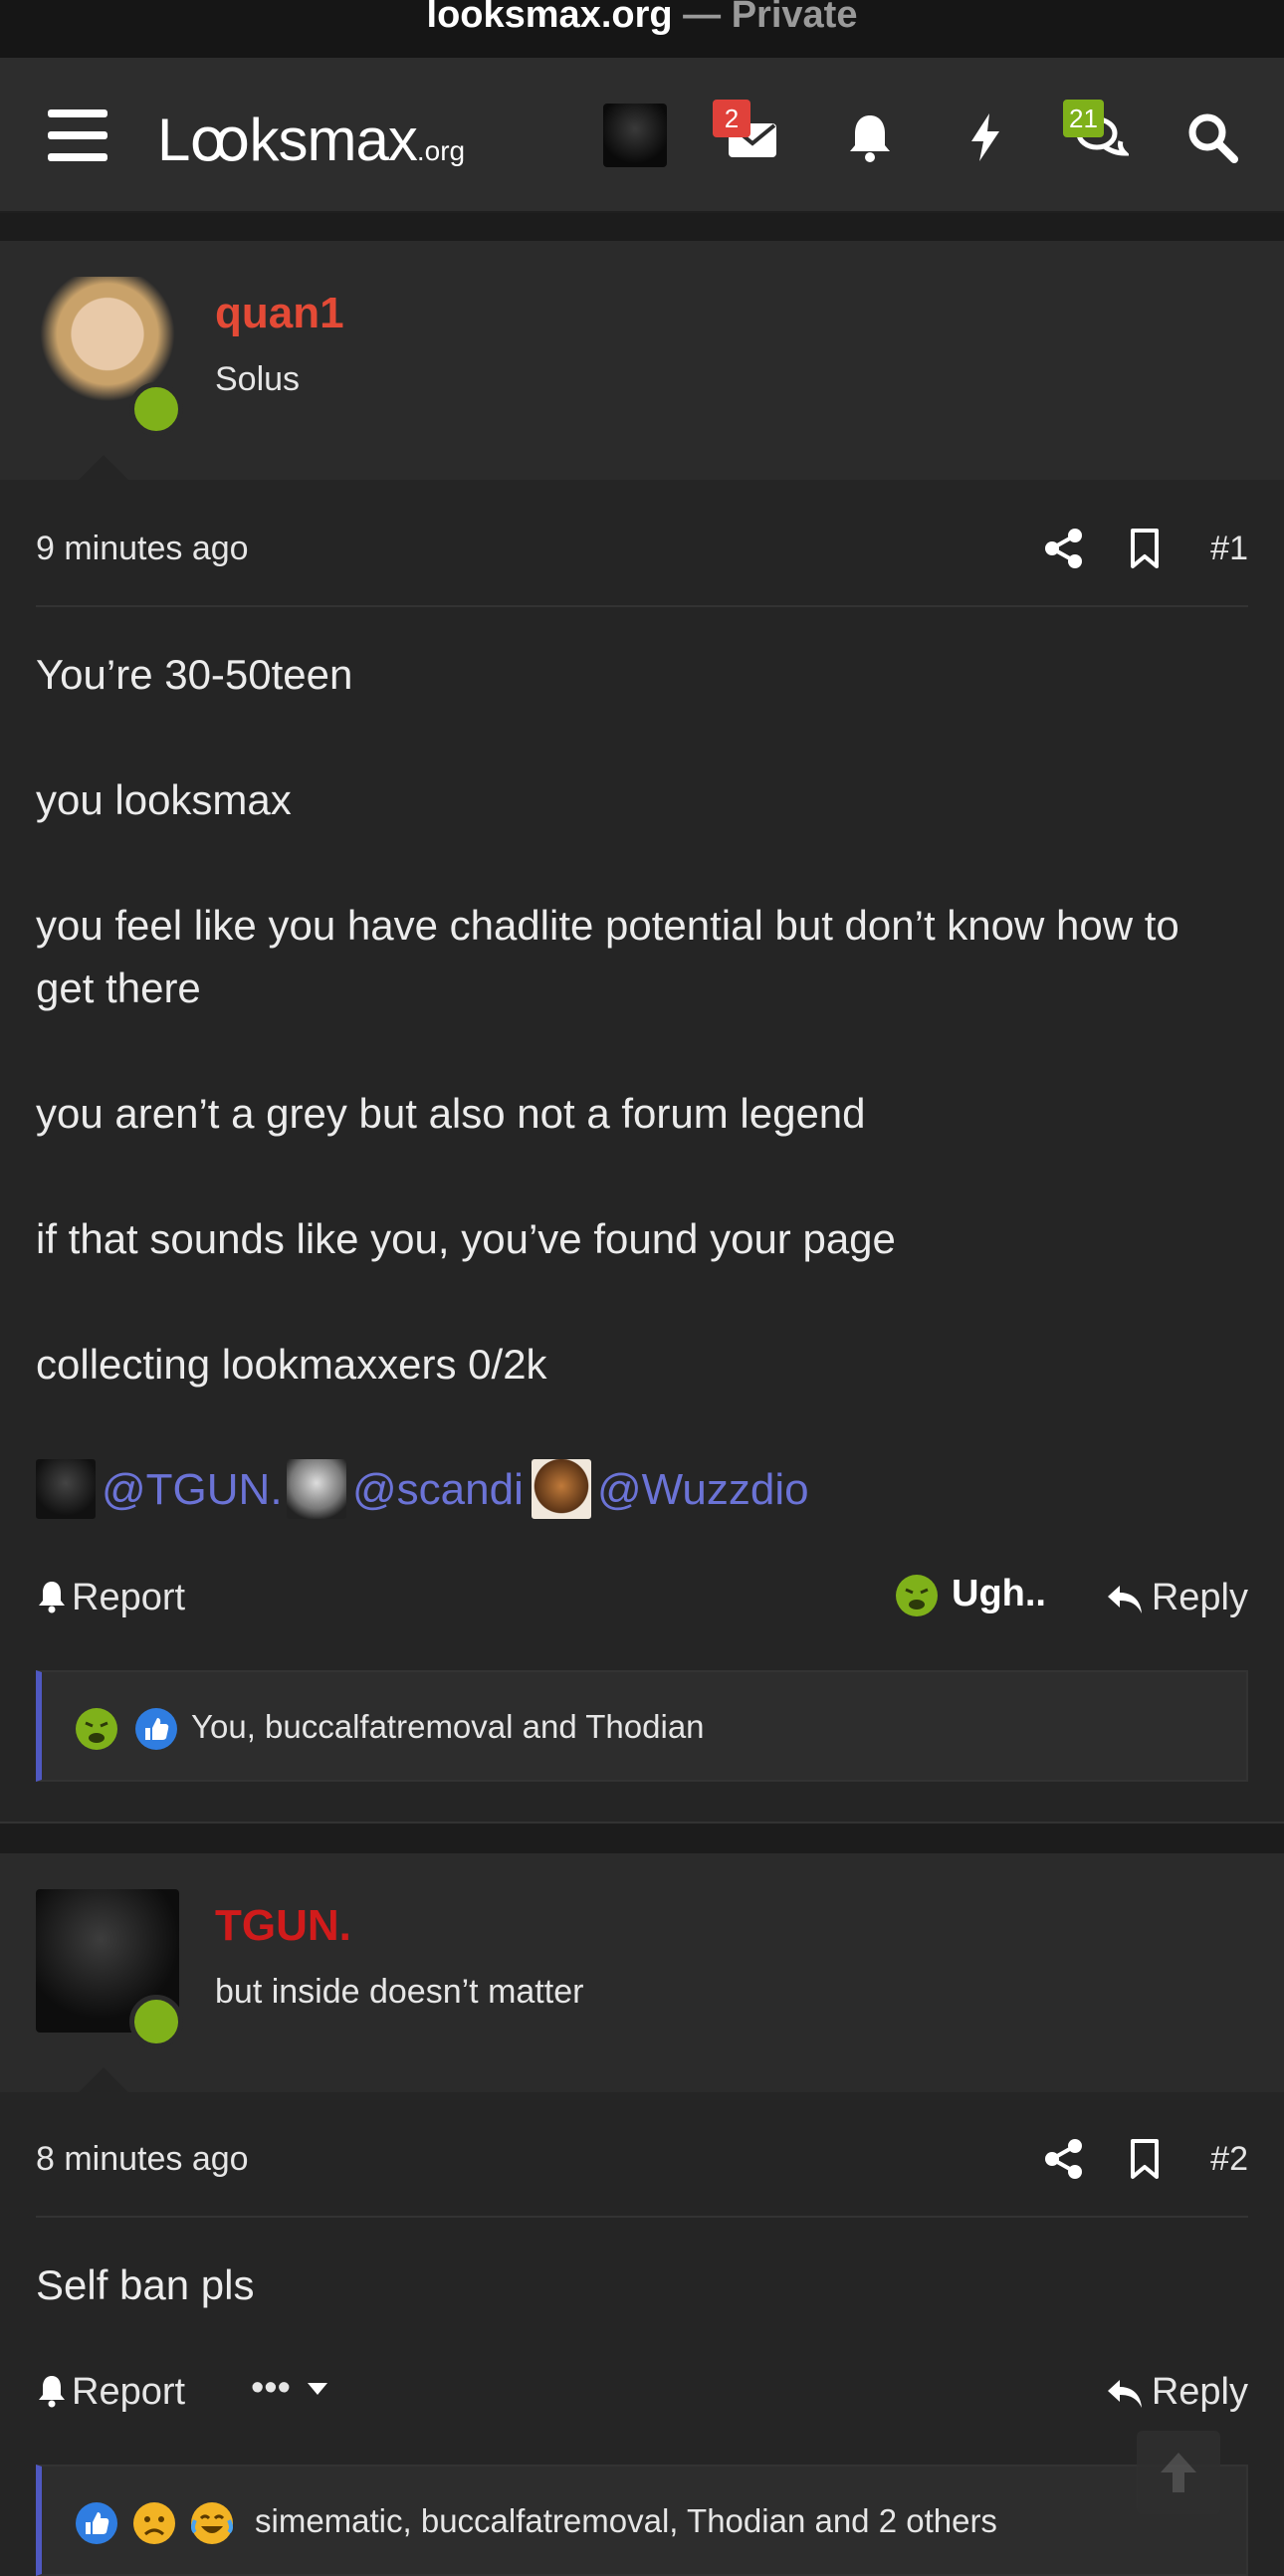 Image resolution: width=1284 pixels, height=2576 pixels. I want to click on username: quan1, so click(279, 313).